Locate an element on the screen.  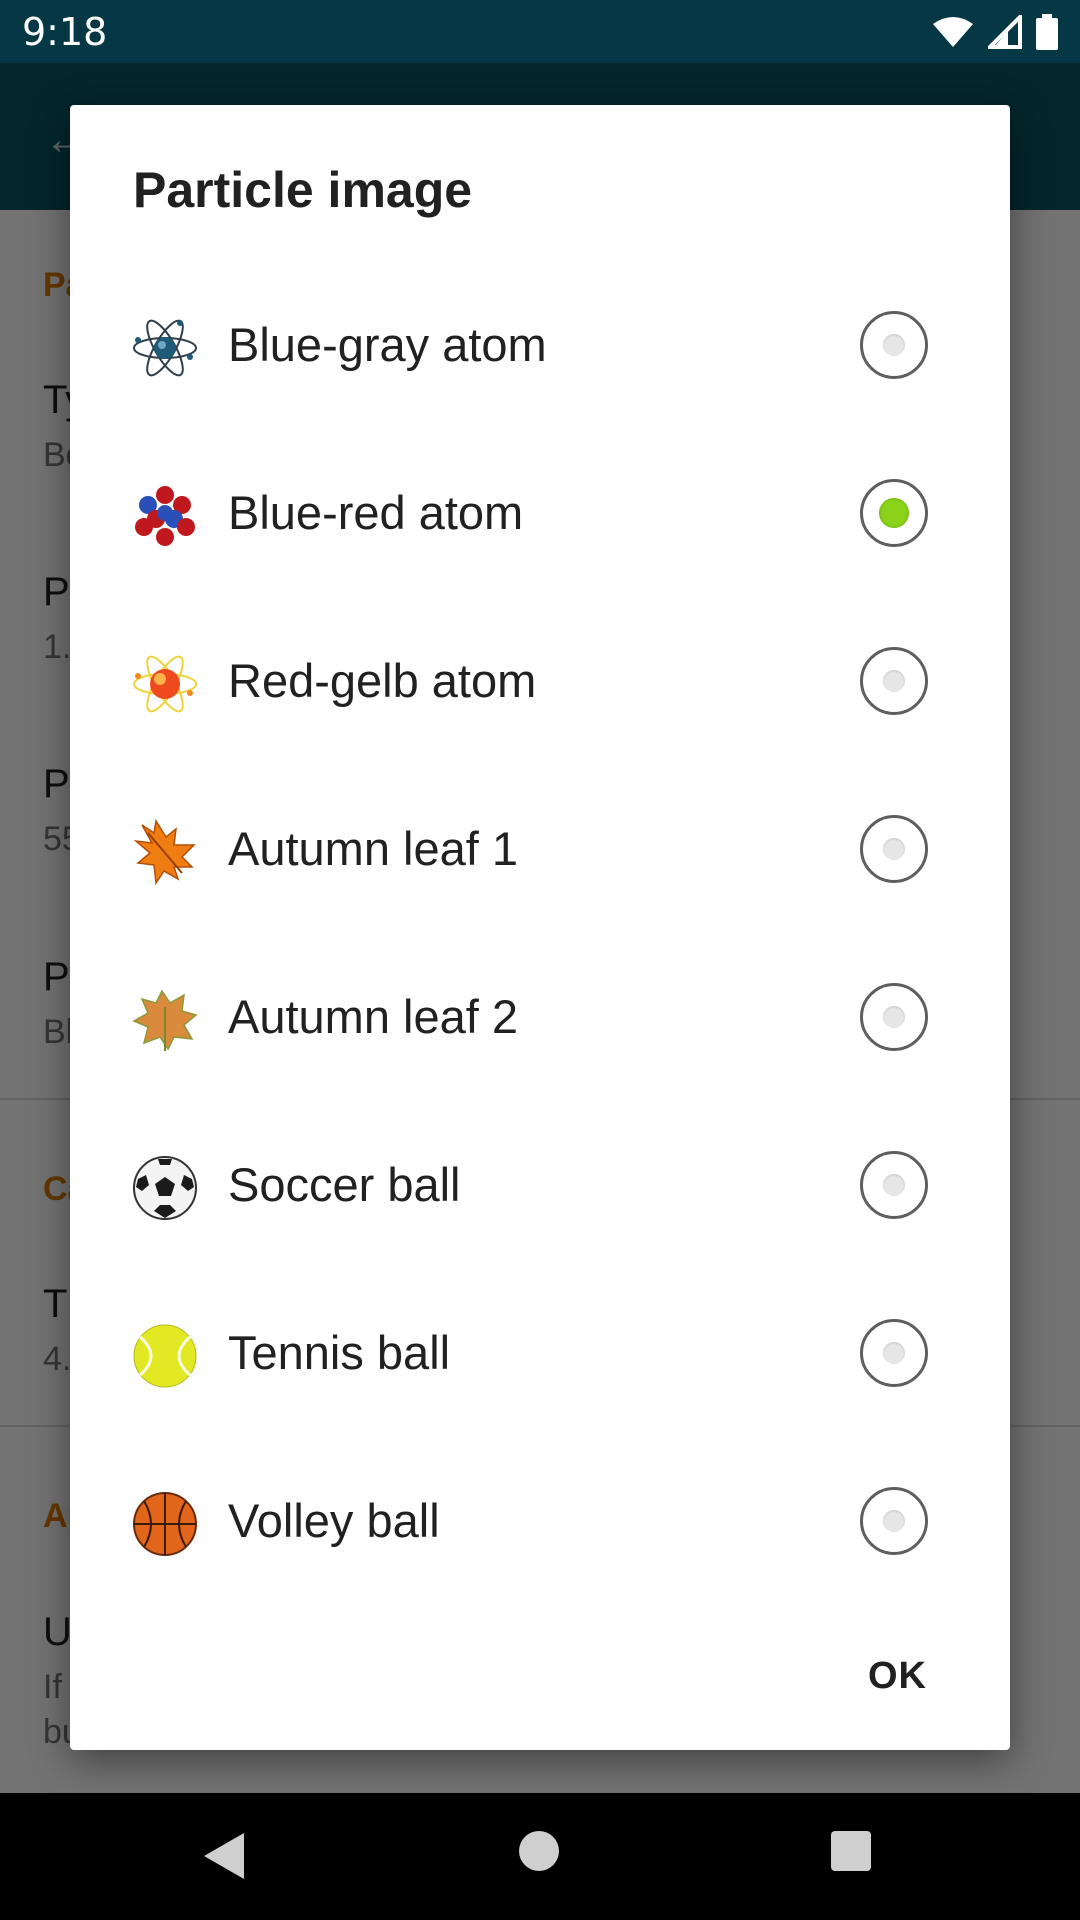
battery-icon is located at coordinates (1047, 32).